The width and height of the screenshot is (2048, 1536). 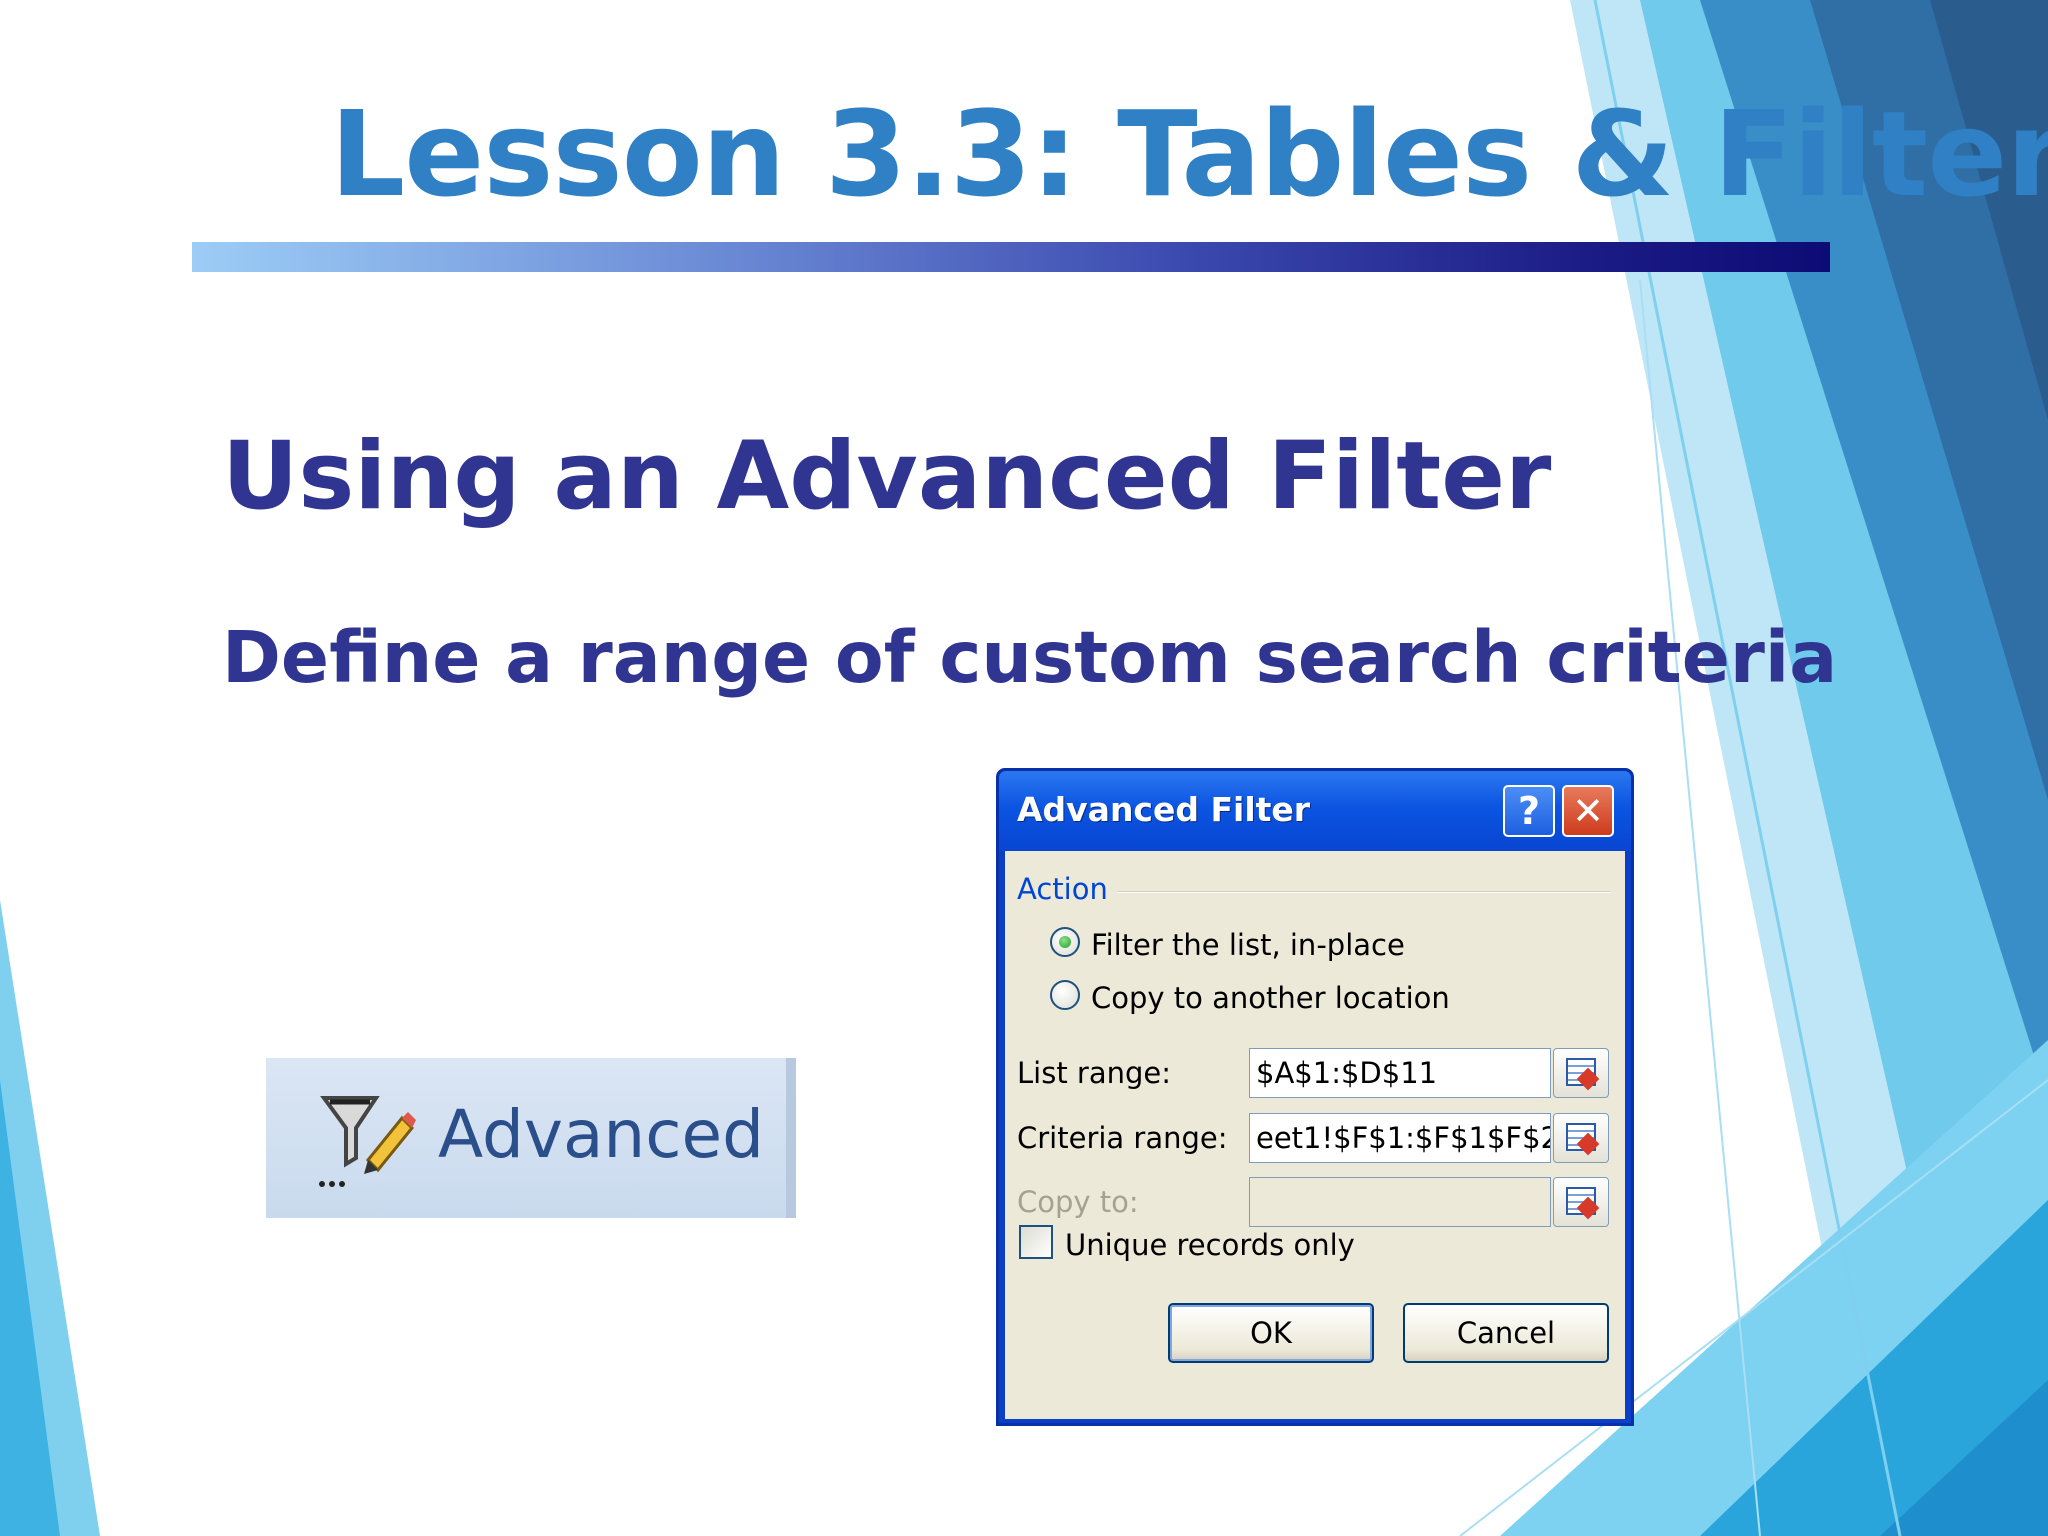 I want to click on filter-in-place-label: Filter the list, in-place, so click(x=1248, y=945).